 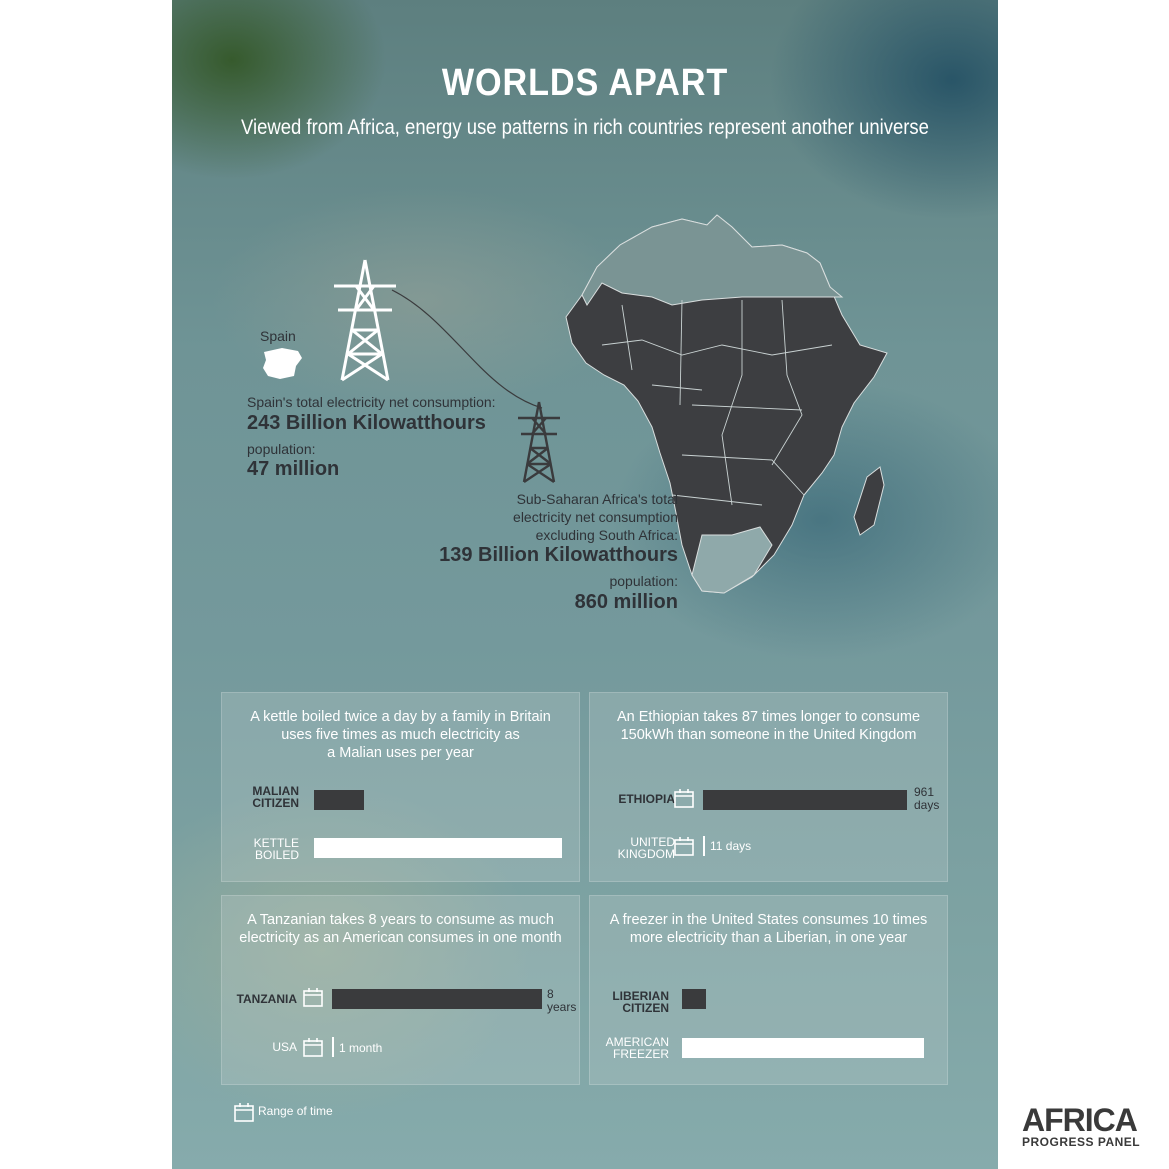 What do you see at coordinates (1080, 1120) in the screenshot?
I see `logo-brand: AFRICA` at bounding box center [1080, 1120].